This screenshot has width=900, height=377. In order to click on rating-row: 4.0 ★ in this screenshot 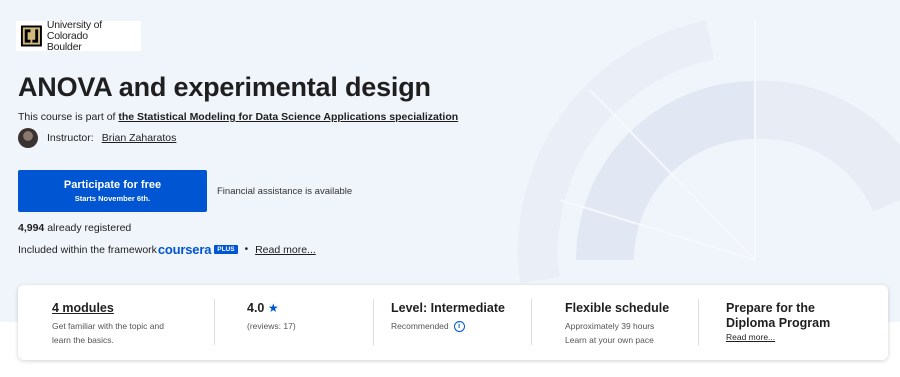, I will do `click(271, 308)`.